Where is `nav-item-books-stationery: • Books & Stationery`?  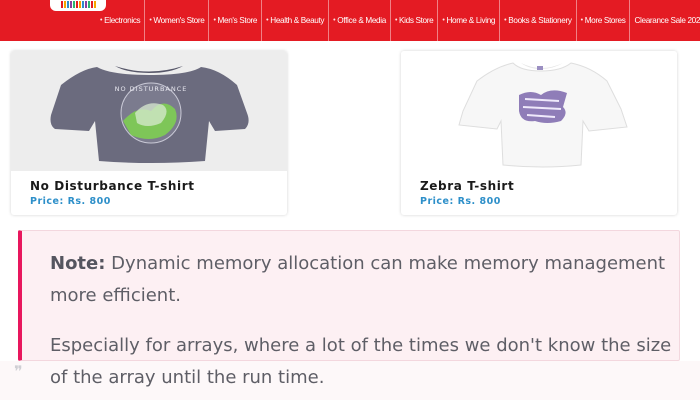 nav-item-books-stationery: • Books & Stationery is located at coordinates (538, 20).